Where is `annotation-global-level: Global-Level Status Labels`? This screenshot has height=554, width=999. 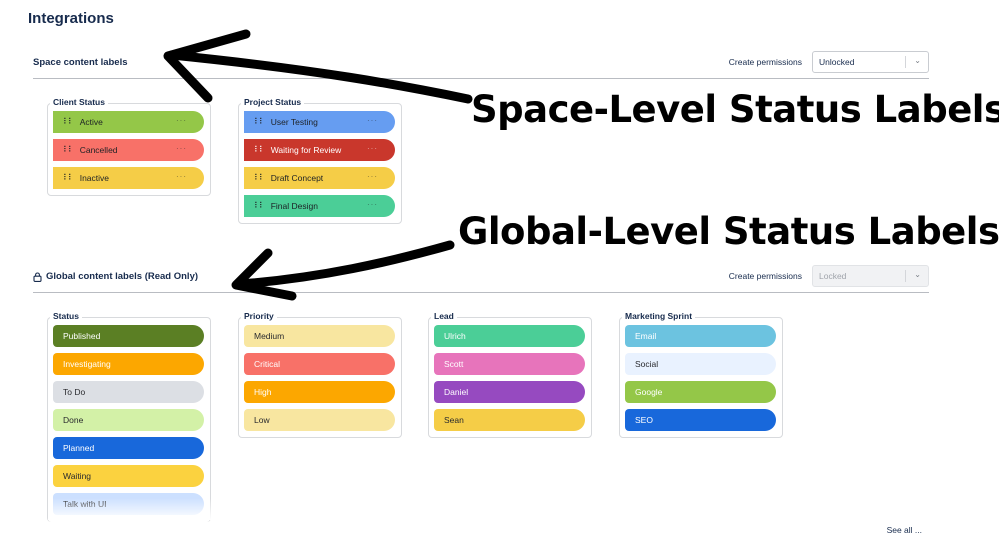
annotation-global-level: Global-Level Status Labels is located at coordinates (728, 231).